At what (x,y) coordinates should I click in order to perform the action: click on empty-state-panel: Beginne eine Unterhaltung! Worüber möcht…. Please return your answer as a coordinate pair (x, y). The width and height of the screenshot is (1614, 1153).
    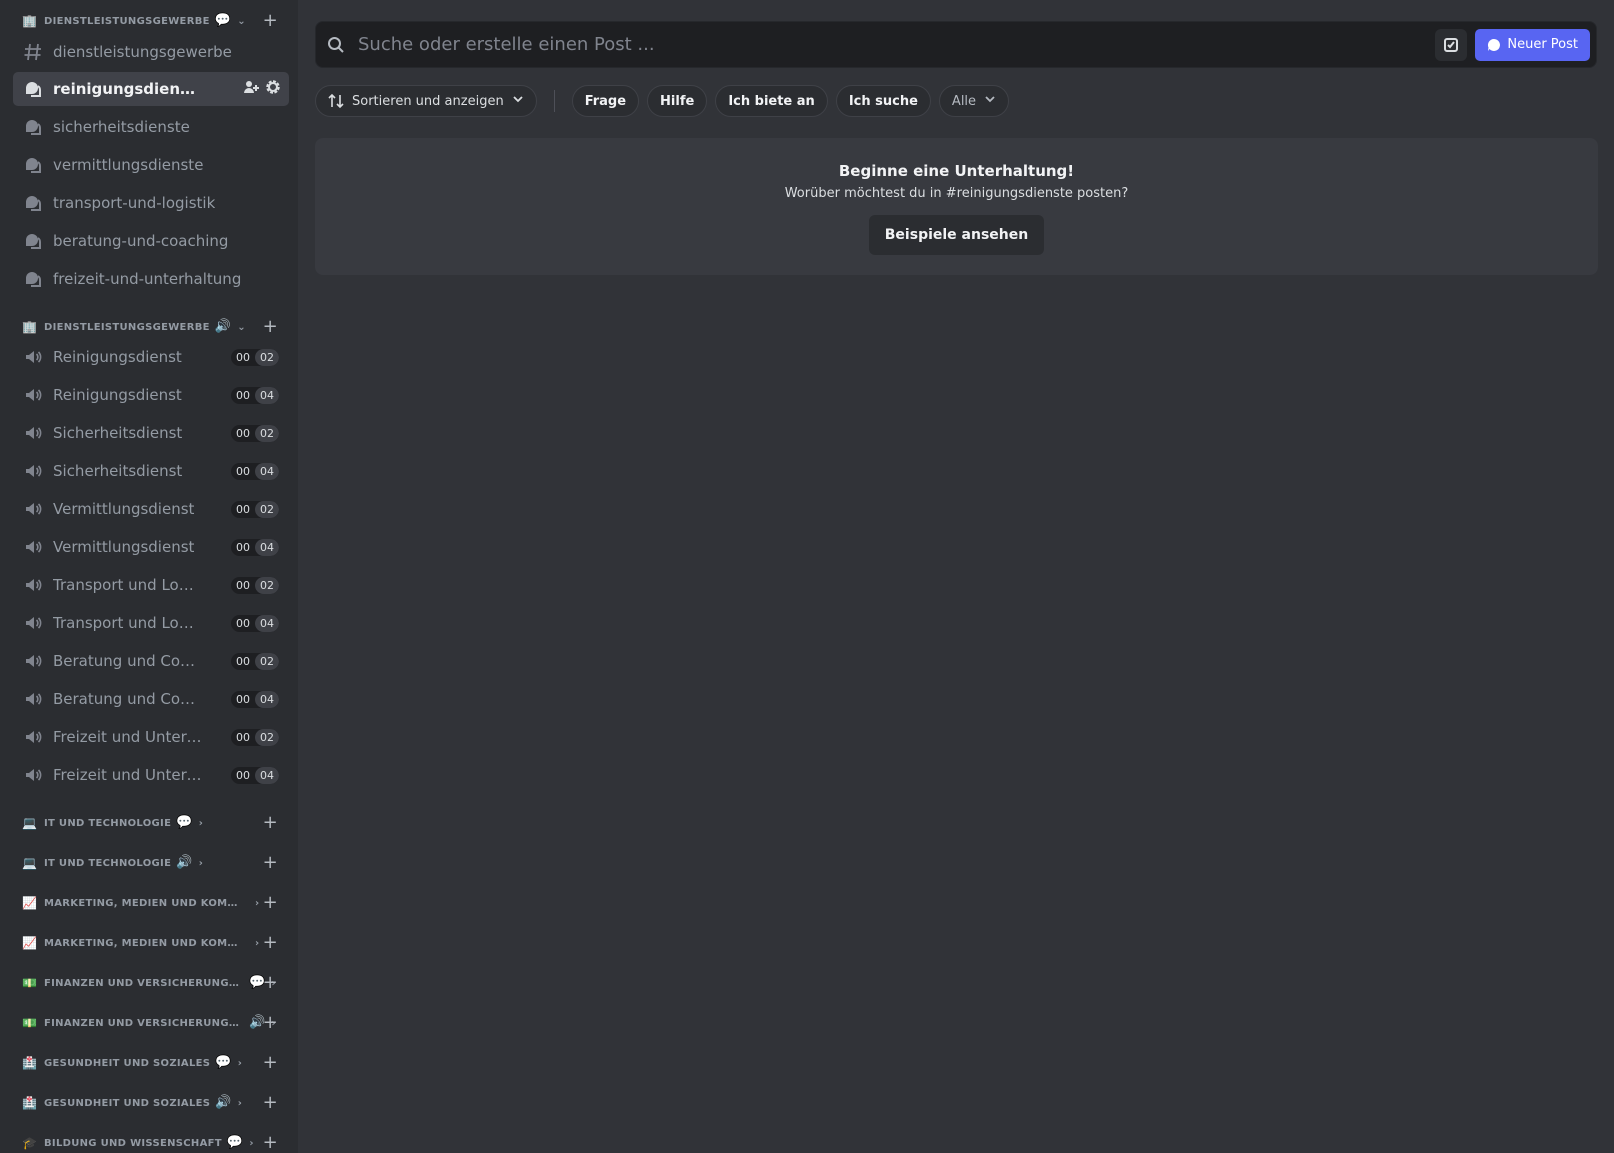
    Looking at the image, I should click on (956, 206).